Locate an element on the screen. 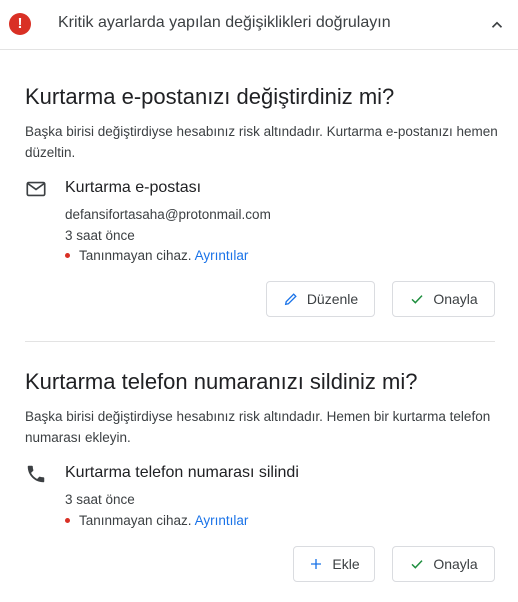  recovery-email-label: Kurtarma e-postası is located at coordinates (133, 187).